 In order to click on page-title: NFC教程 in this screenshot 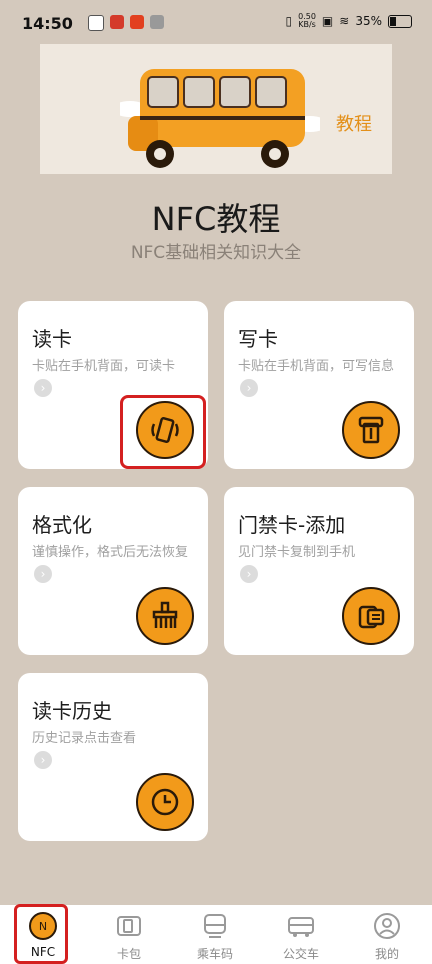, I will do `click(216, 219)`.